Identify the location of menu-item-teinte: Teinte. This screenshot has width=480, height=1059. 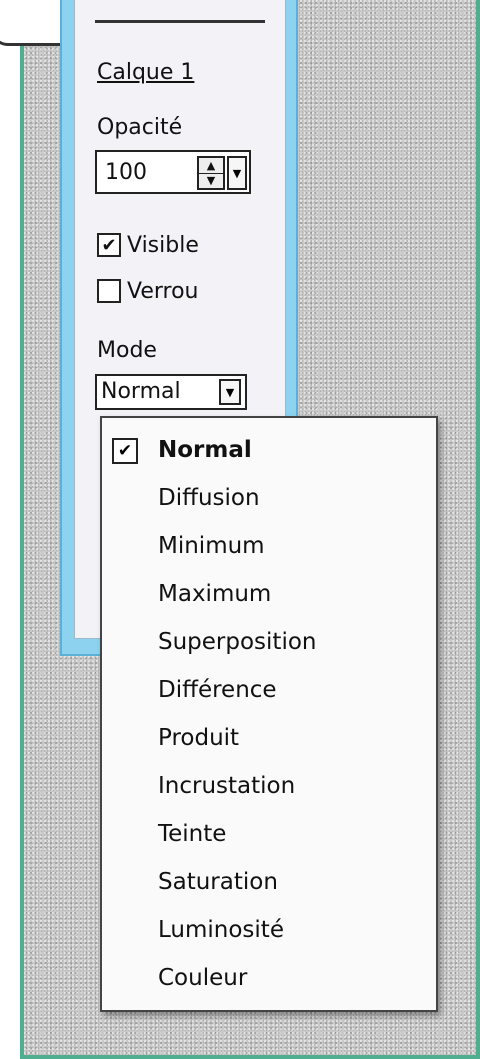
(269, 834).